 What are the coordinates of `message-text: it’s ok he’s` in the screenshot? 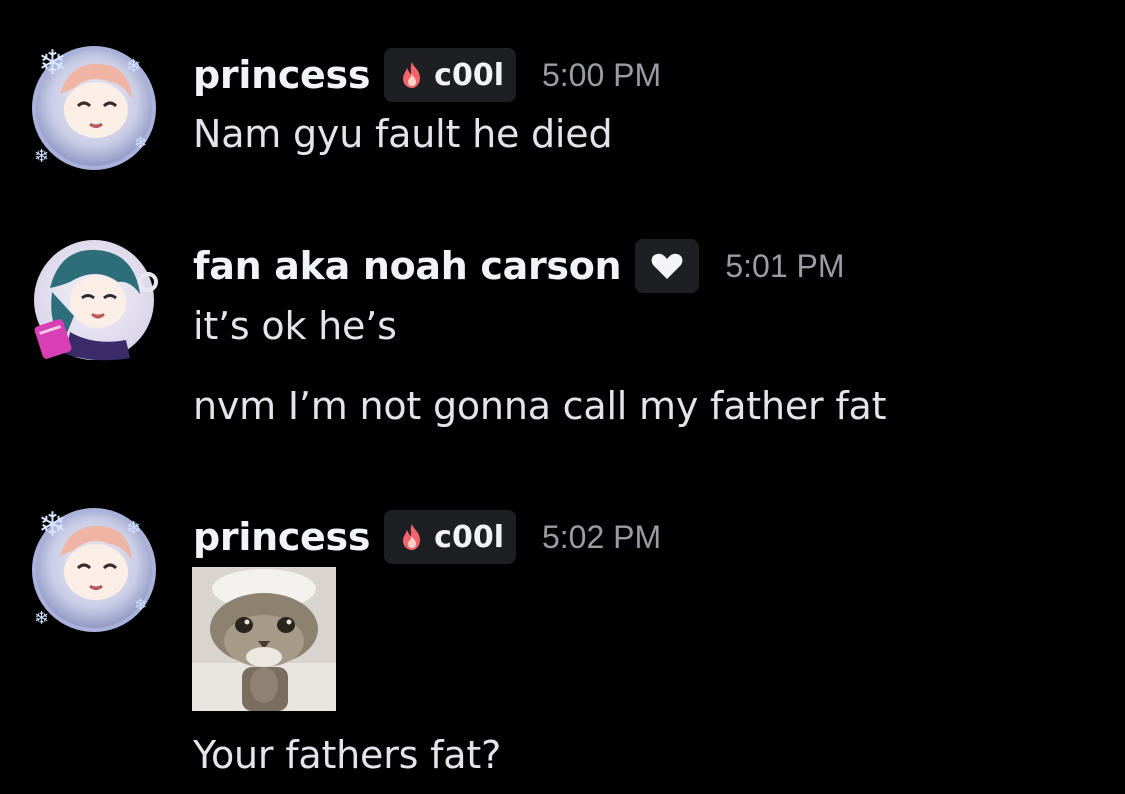 It's located at (295, 326).